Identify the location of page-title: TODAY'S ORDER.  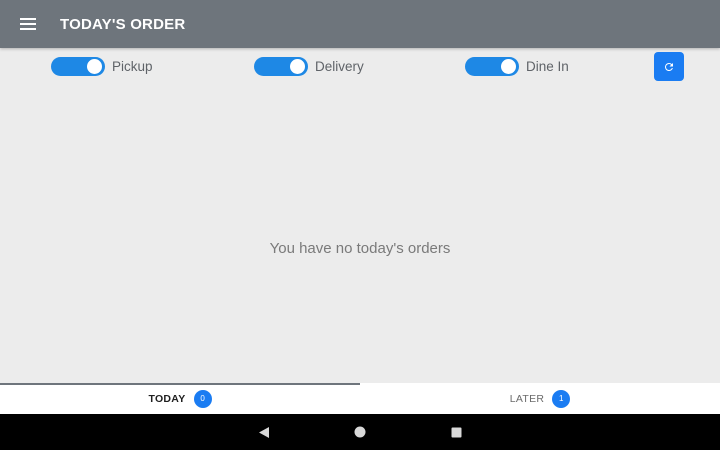
(123, 24).